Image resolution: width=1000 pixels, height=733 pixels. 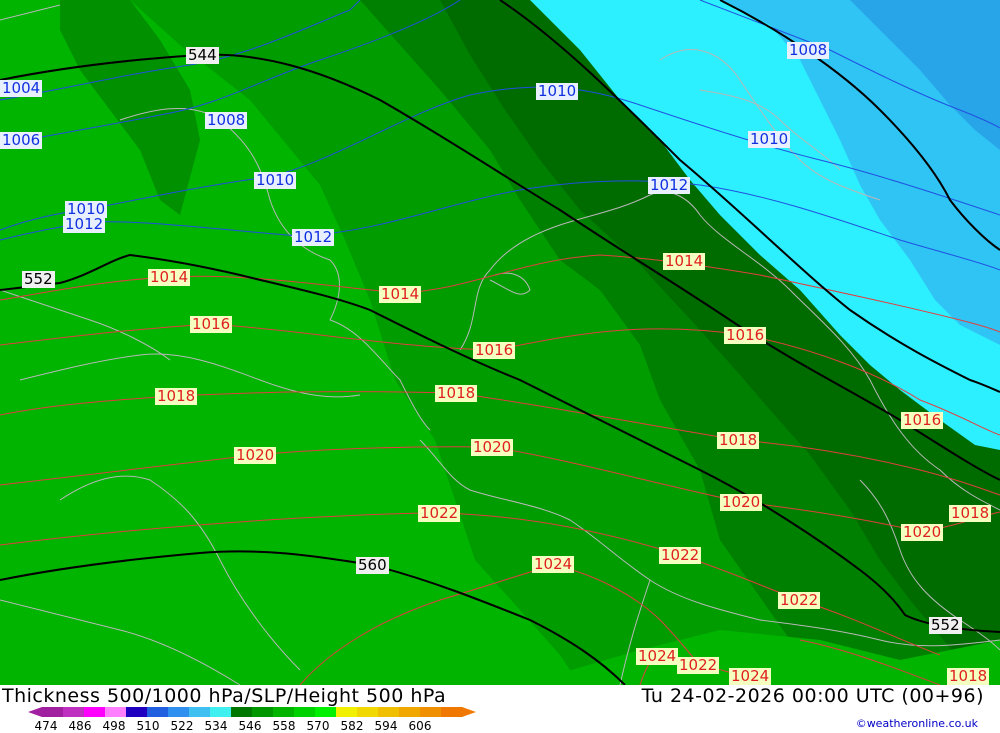 What do you see at coordinates (21, 140) in the screenshot?
I see `isobar-label: 1006` at bounding box center [21, 140].